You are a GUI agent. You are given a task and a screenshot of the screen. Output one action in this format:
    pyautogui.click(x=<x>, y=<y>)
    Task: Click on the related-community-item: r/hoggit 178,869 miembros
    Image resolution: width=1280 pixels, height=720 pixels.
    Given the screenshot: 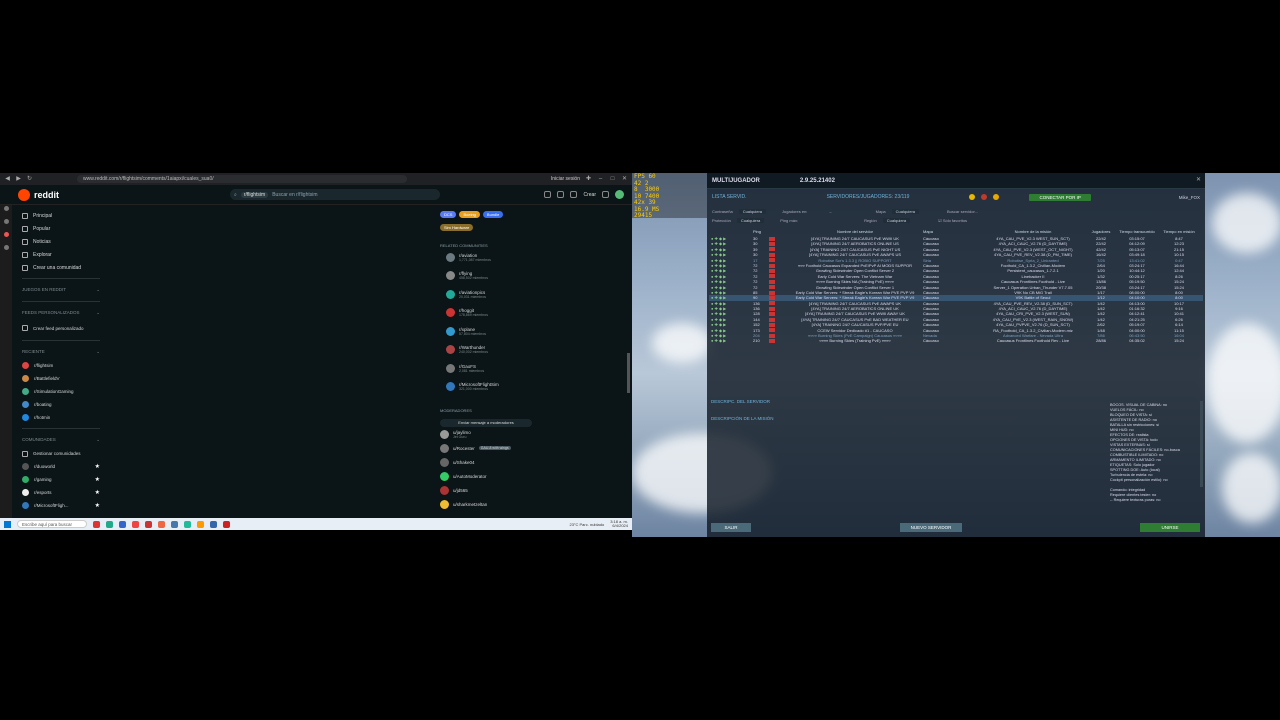 What is the action you would take?
    pyautogui.click(x=490, y=313)
    